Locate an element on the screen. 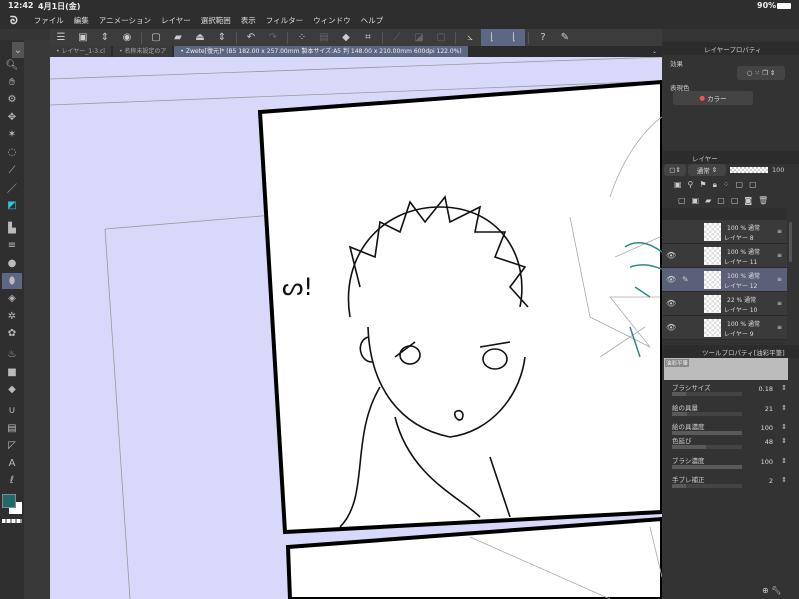 The width and height of the screenshot is (799, 599). menu-selection: 選択範囲 is located at coordinates (216, 20).